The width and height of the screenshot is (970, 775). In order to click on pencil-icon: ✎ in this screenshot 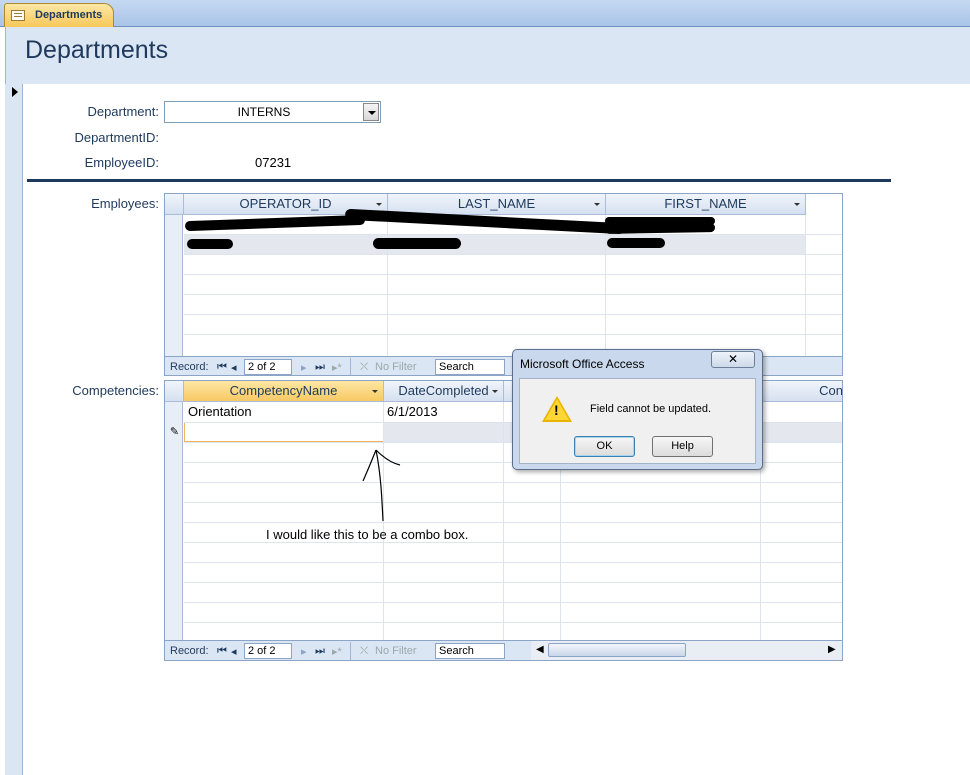, I will do `click(174, 432)`.